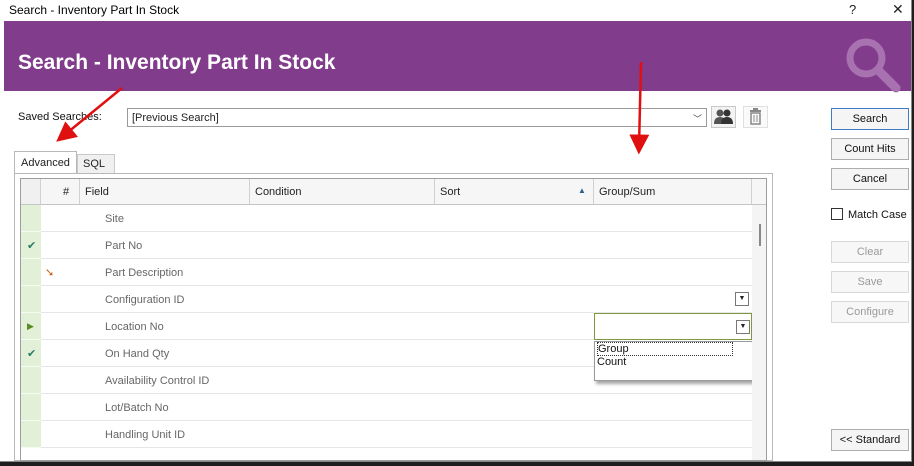 The height and width of the screenshot is (466, 914). Describe the element at coordinates (134, 327) in the screenshot. I see `field-name: Location No` at that location.